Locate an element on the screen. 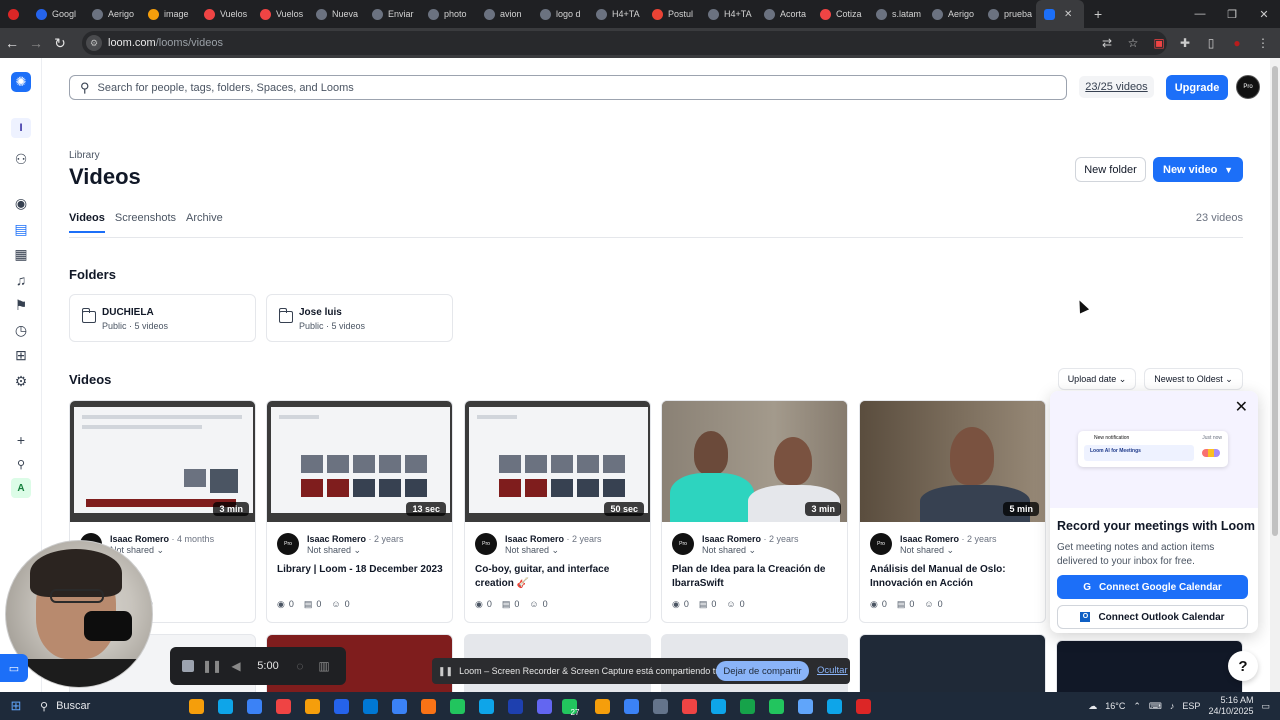 This screenshot has width=1280, height=720. bookmark-star-icon: ☆ is located at coordinates (1133, 43).